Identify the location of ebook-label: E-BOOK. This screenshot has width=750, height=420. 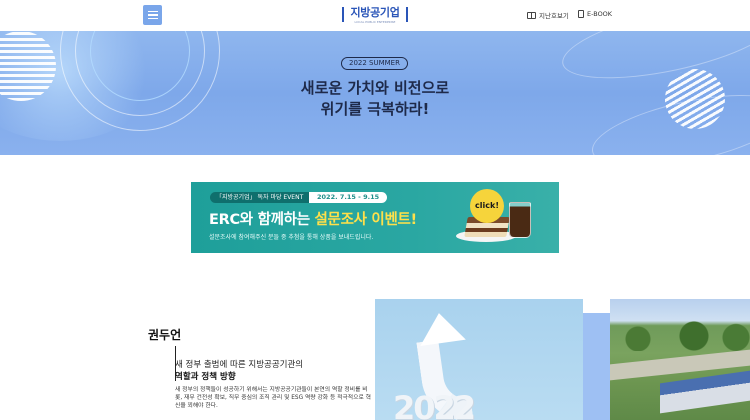
(600, 14).